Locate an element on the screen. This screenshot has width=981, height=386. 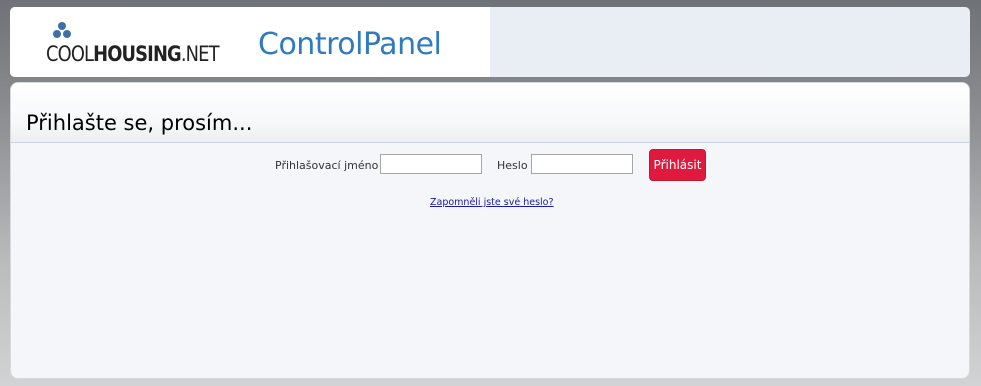
coolhousing-logo: COOLHOUSING.NET is located at coordinates (133, 47).